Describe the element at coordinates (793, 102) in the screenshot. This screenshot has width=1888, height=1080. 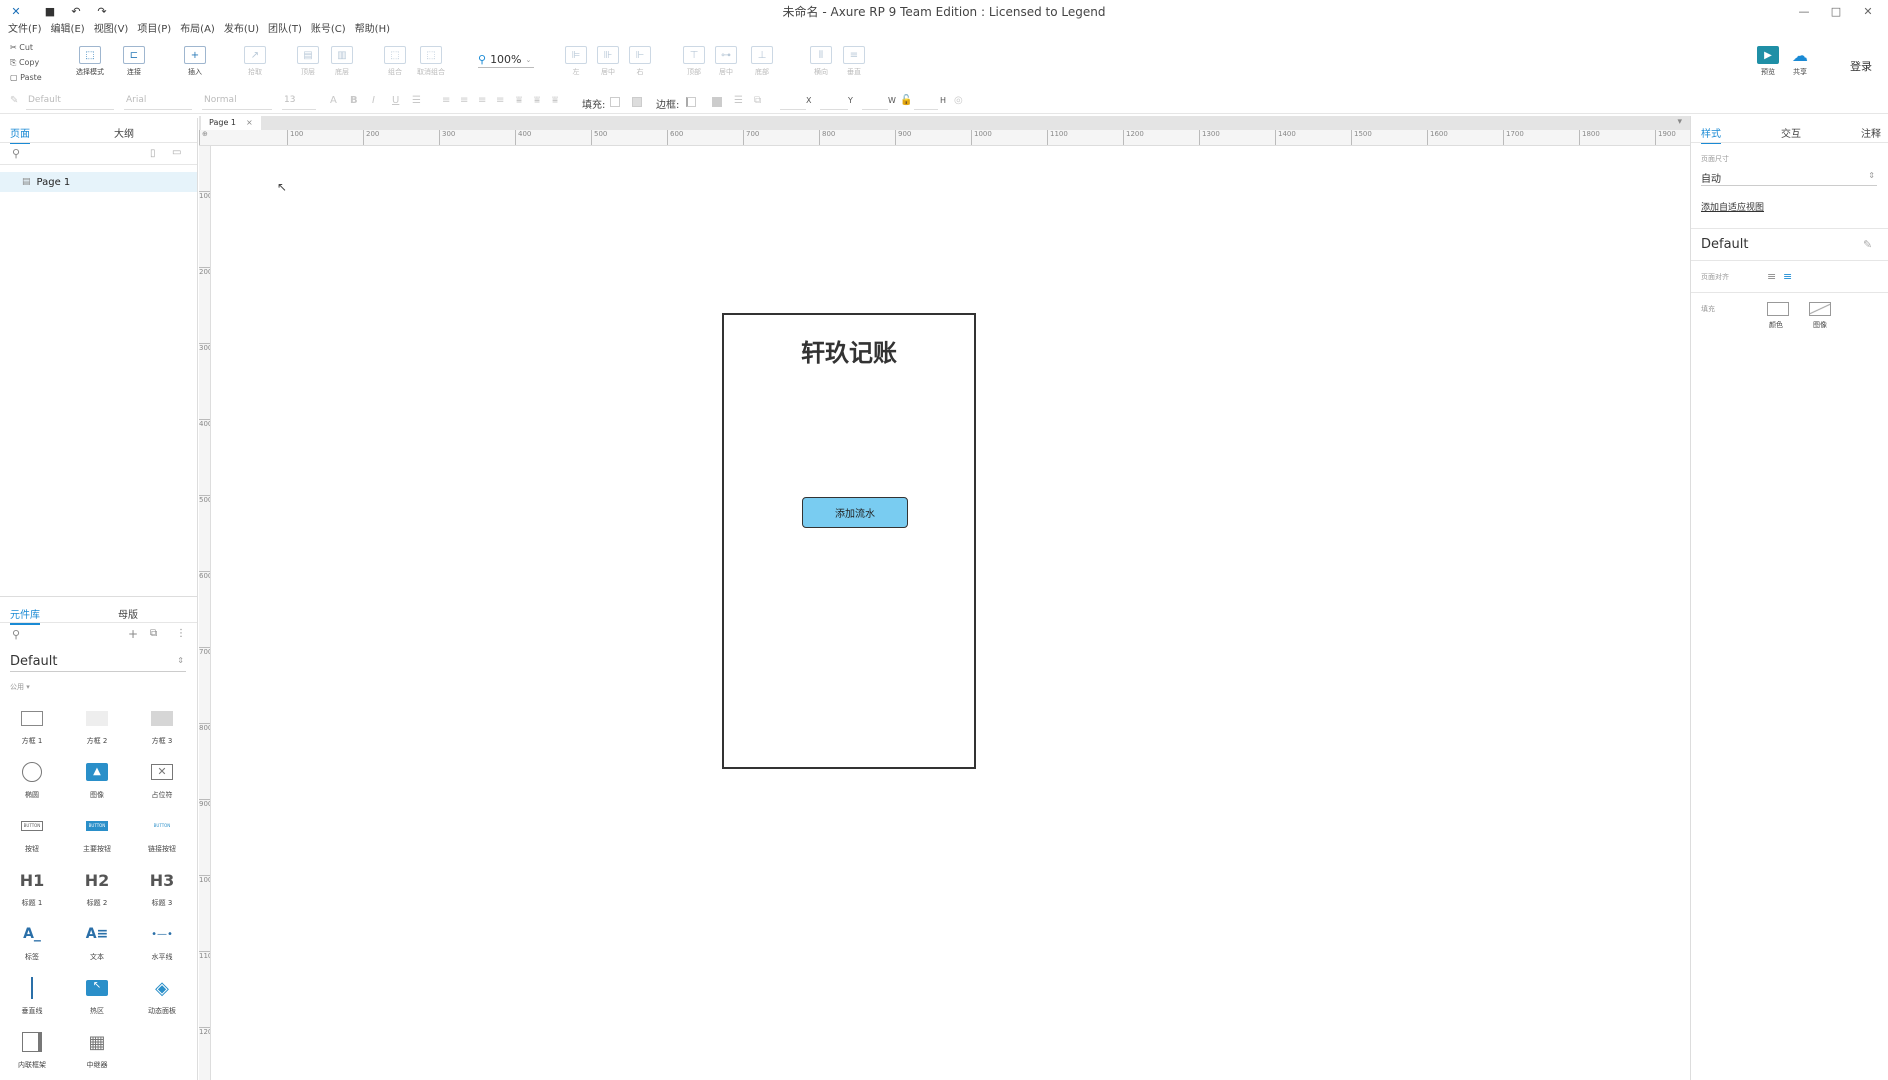
I see `x-input` at that location.